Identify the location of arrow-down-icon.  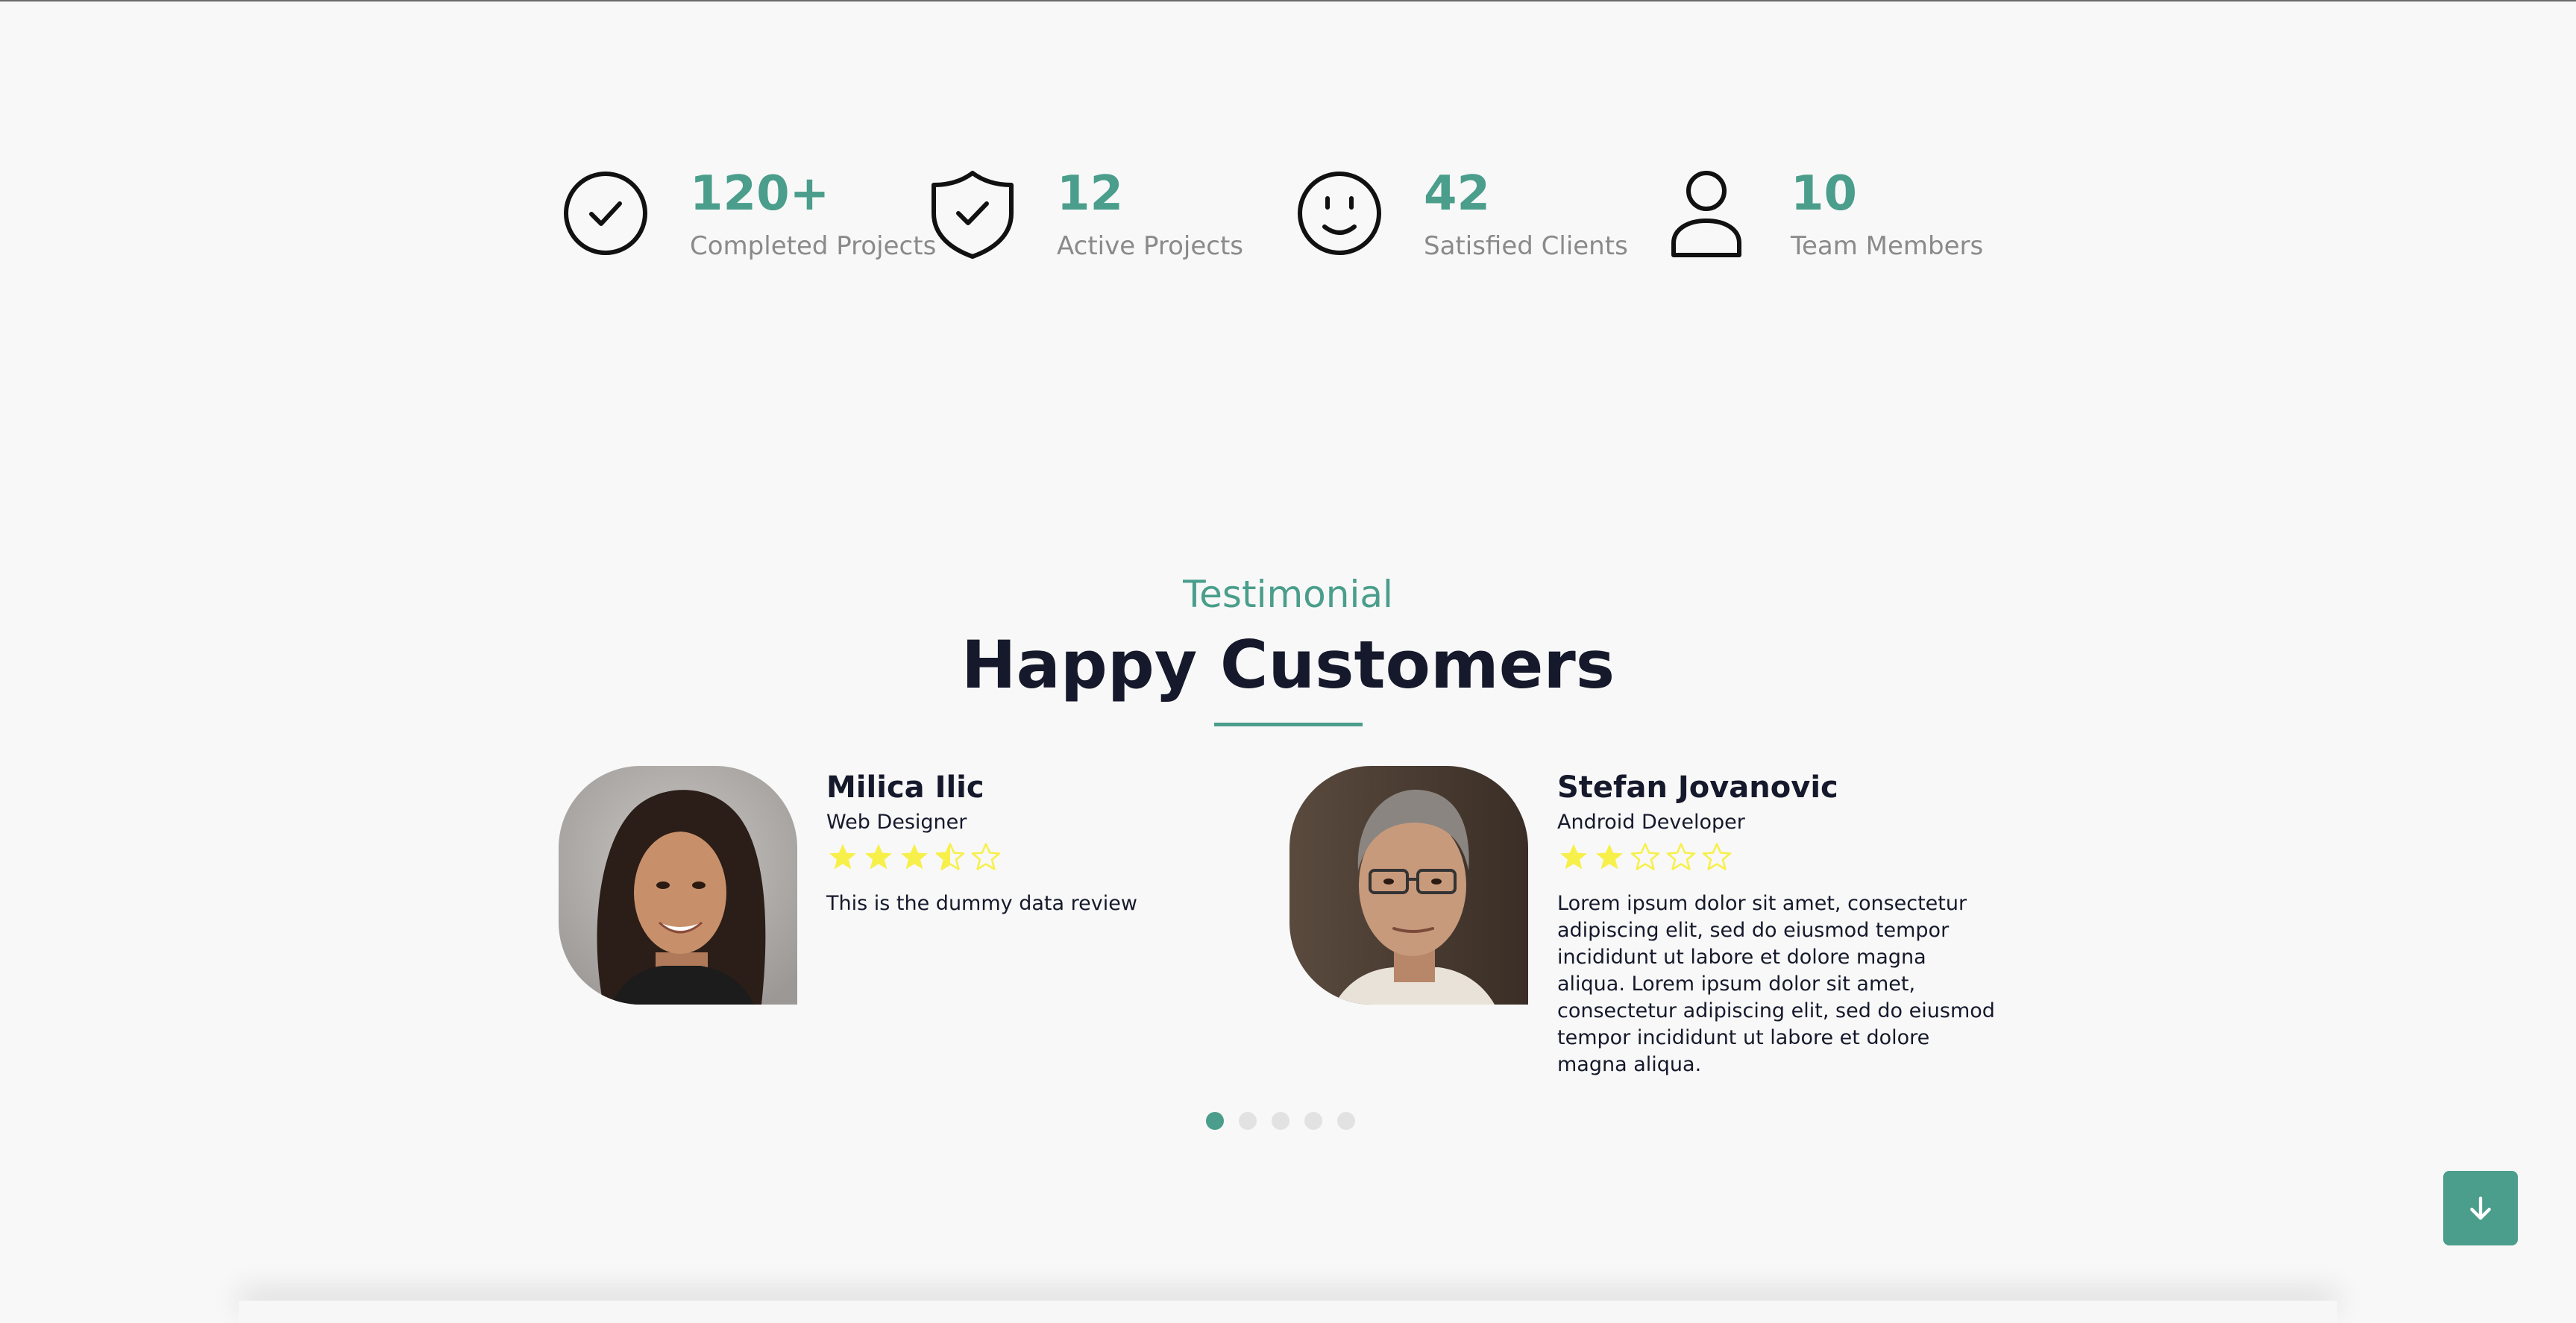
(2481, 1208).